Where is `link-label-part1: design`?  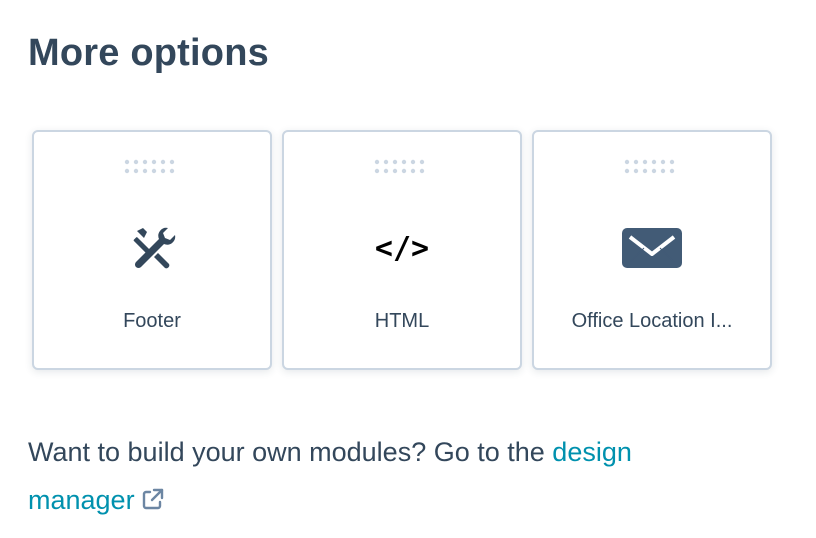 link-label-part1: design is located at coordinates (592, 452).